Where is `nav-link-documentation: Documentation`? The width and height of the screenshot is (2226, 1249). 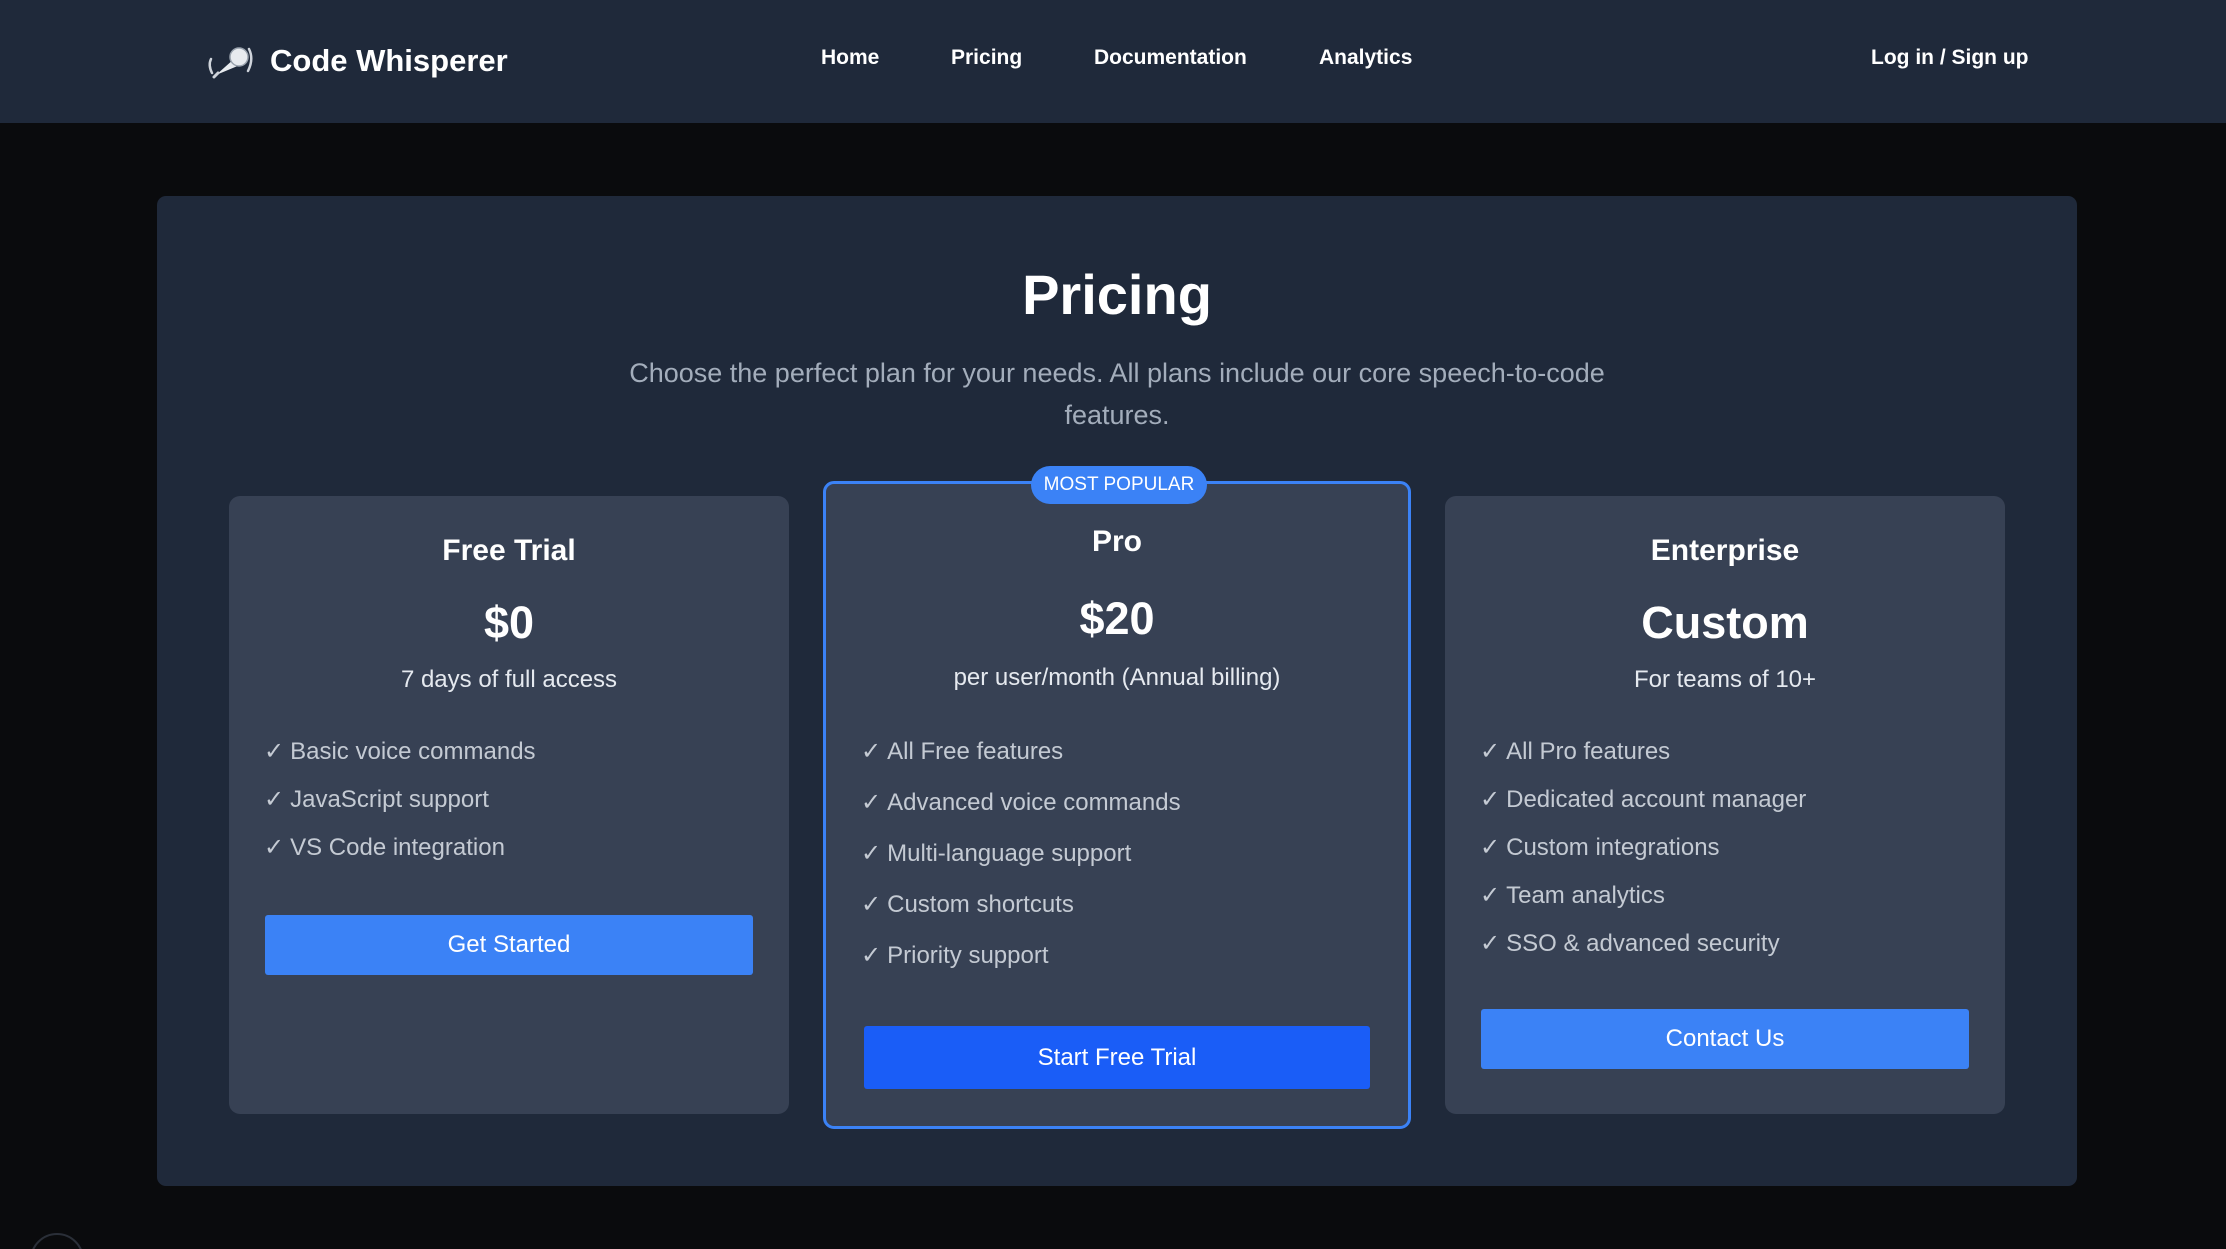
nav-link-documentation: Documentation is located at coordinates (1170, 58).